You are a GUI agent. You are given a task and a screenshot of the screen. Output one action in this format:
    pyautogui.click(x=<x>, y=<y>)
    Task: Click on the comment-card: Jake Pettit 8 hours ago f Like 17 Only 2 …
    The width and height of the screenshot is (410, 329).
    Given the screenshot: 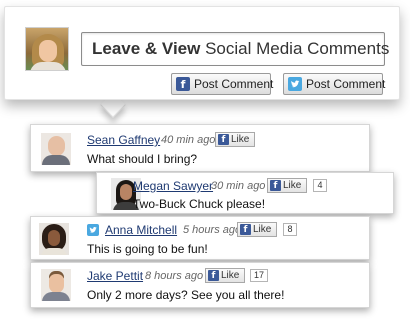 What is the action you would take?
    pyautogui.click(x=200, y=285)
    